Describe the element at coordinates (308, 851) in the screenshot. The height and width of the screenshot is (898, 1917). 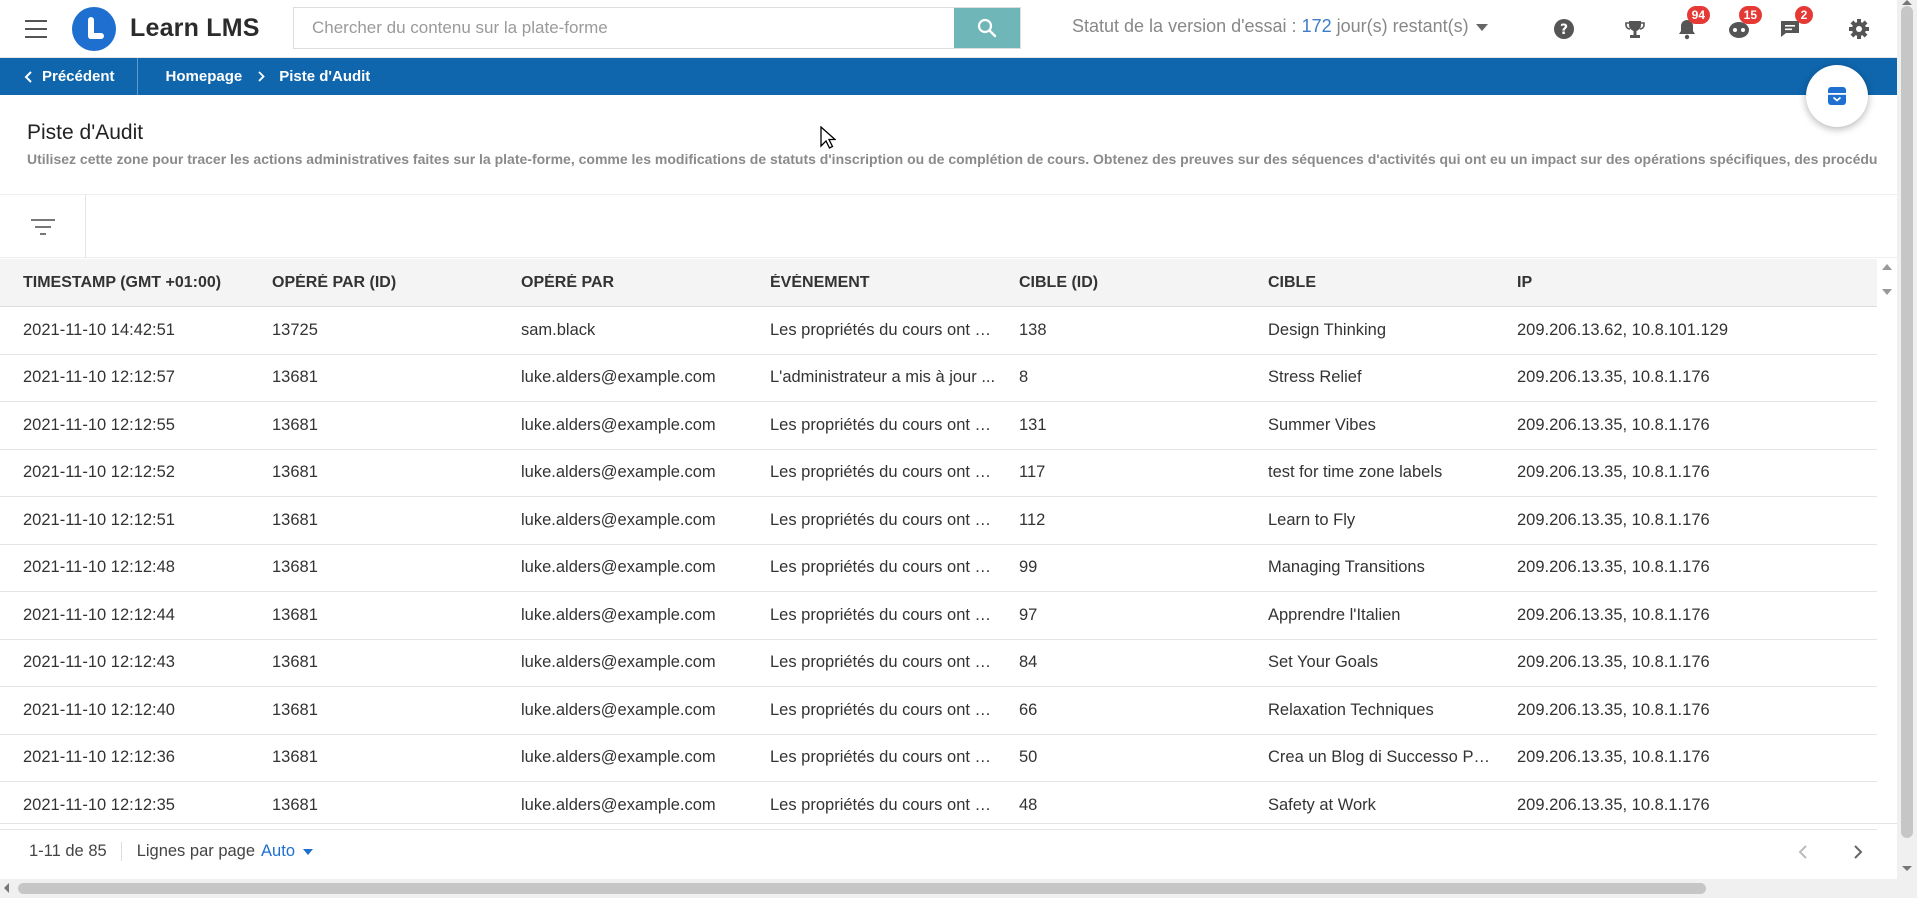
I see `caret-down-icon` at that location.